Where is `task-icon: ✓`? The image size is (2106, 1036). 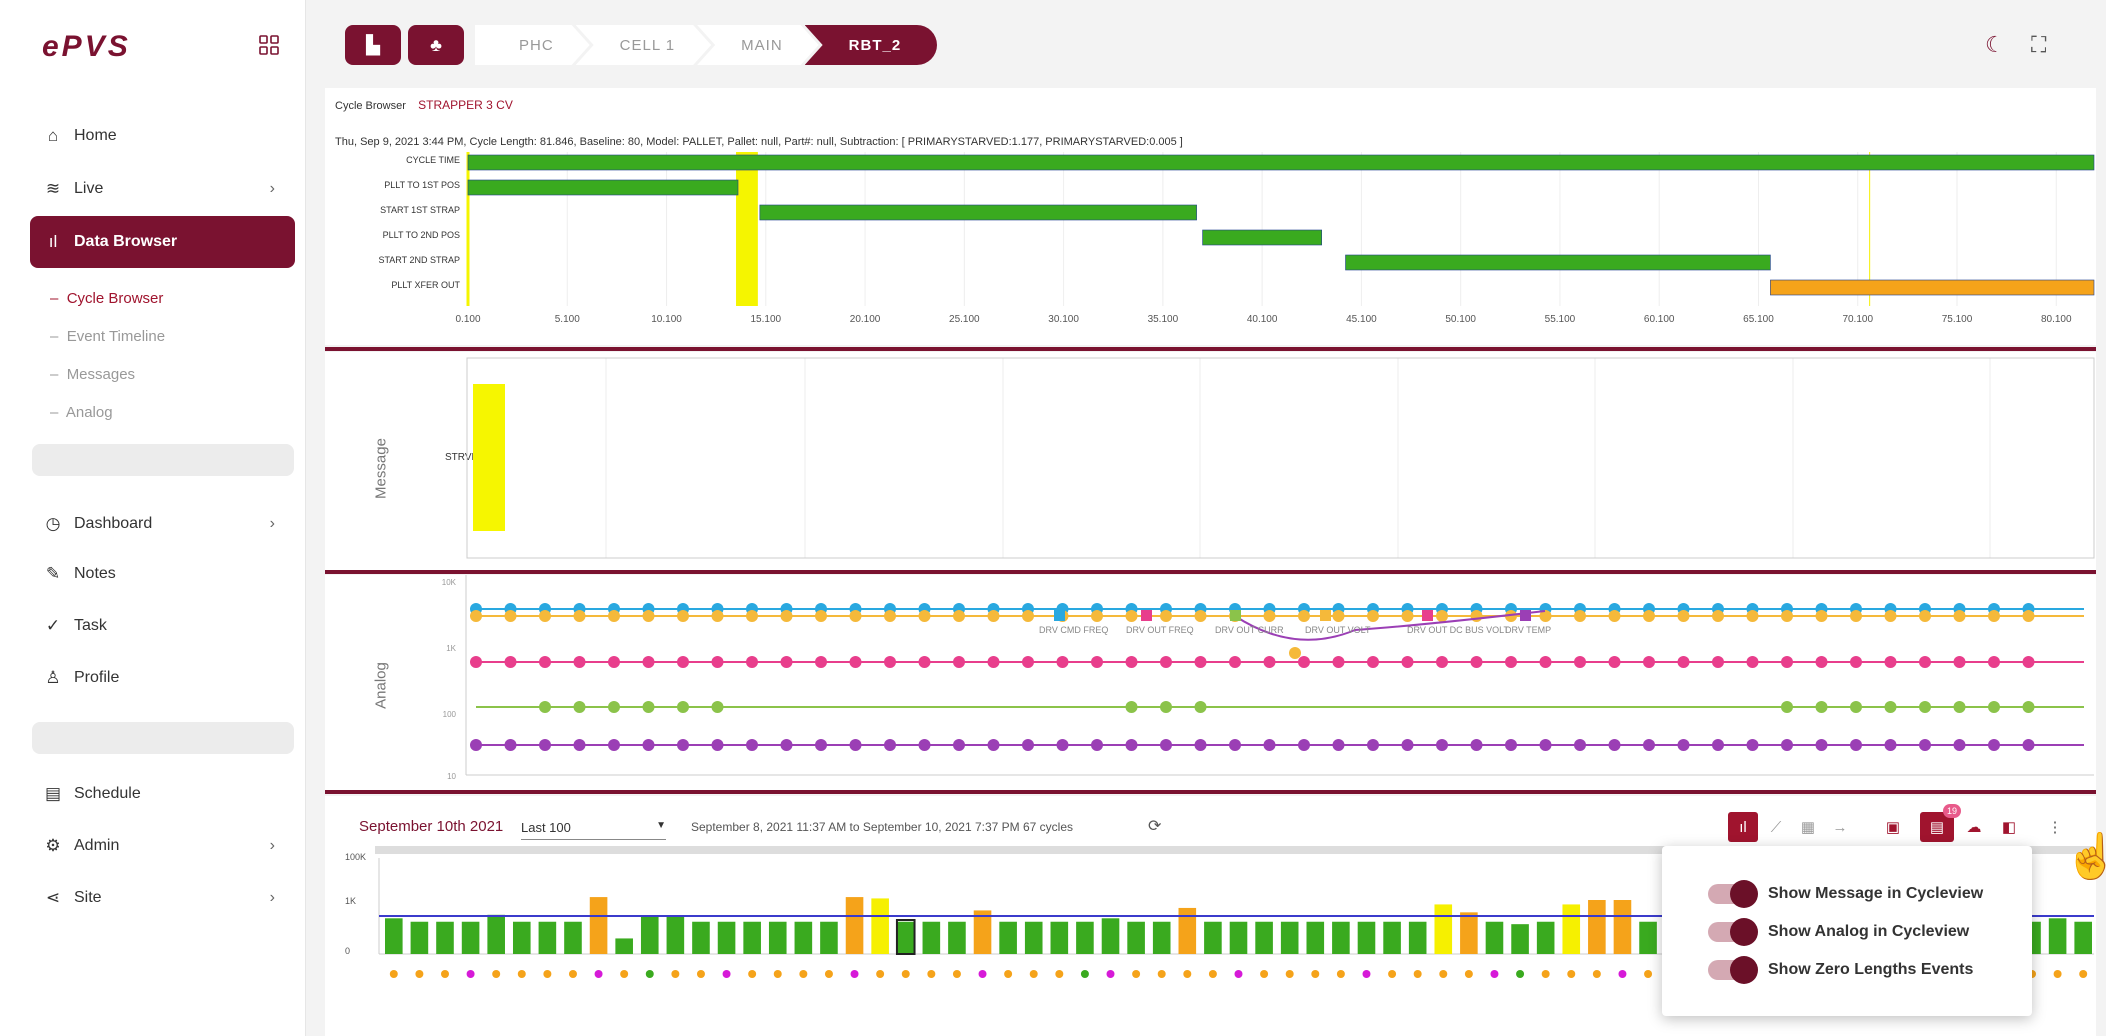
task-icon: ✓ is located at coordinates (53, 625).